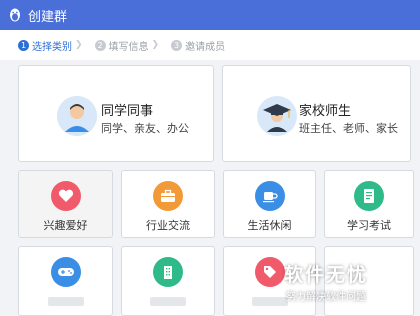 The image size is (420, 316). What do you see at coordinates (269, 272) in the screenshot?
I see `tag-icon` at bounding box center [269, 272].